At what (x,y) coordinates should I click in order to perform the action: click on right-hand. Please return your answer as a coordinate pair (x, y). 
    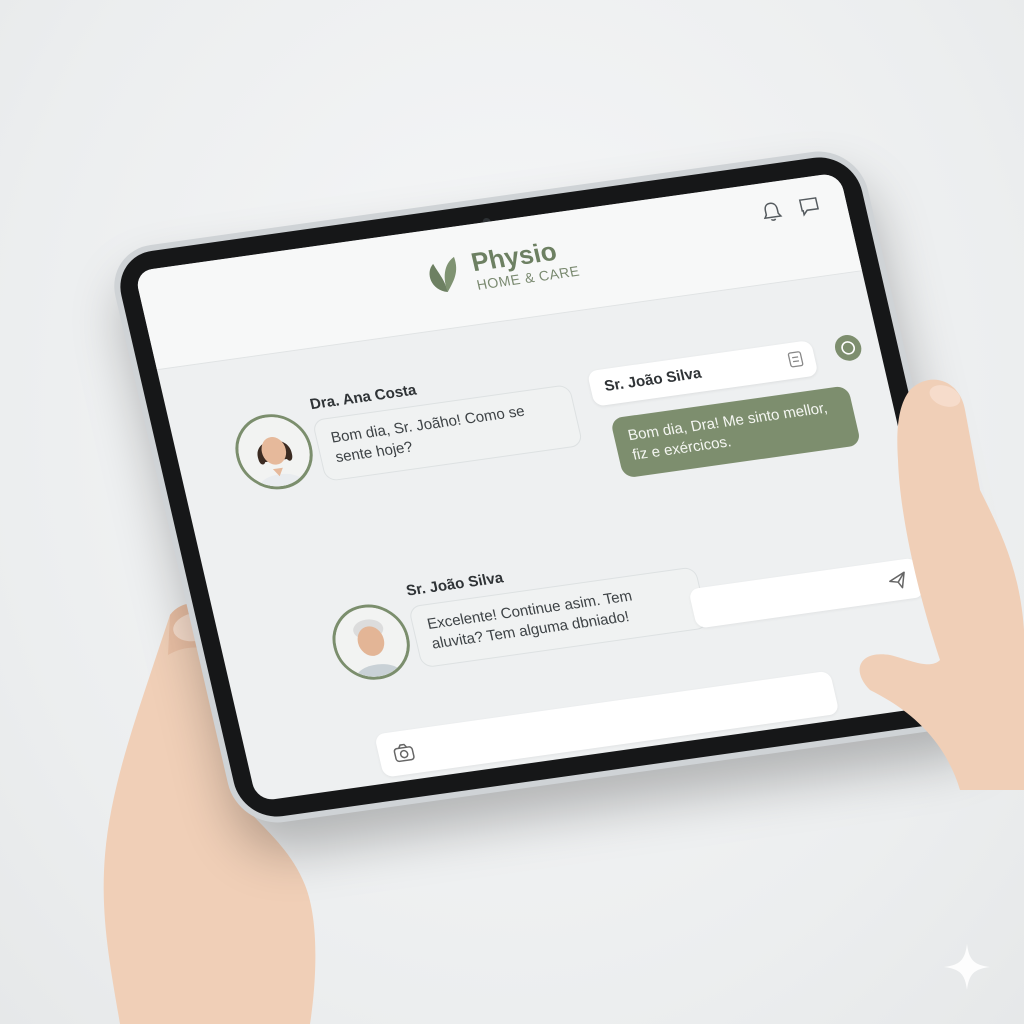
    Looking at the image, I should click on (941, 584).